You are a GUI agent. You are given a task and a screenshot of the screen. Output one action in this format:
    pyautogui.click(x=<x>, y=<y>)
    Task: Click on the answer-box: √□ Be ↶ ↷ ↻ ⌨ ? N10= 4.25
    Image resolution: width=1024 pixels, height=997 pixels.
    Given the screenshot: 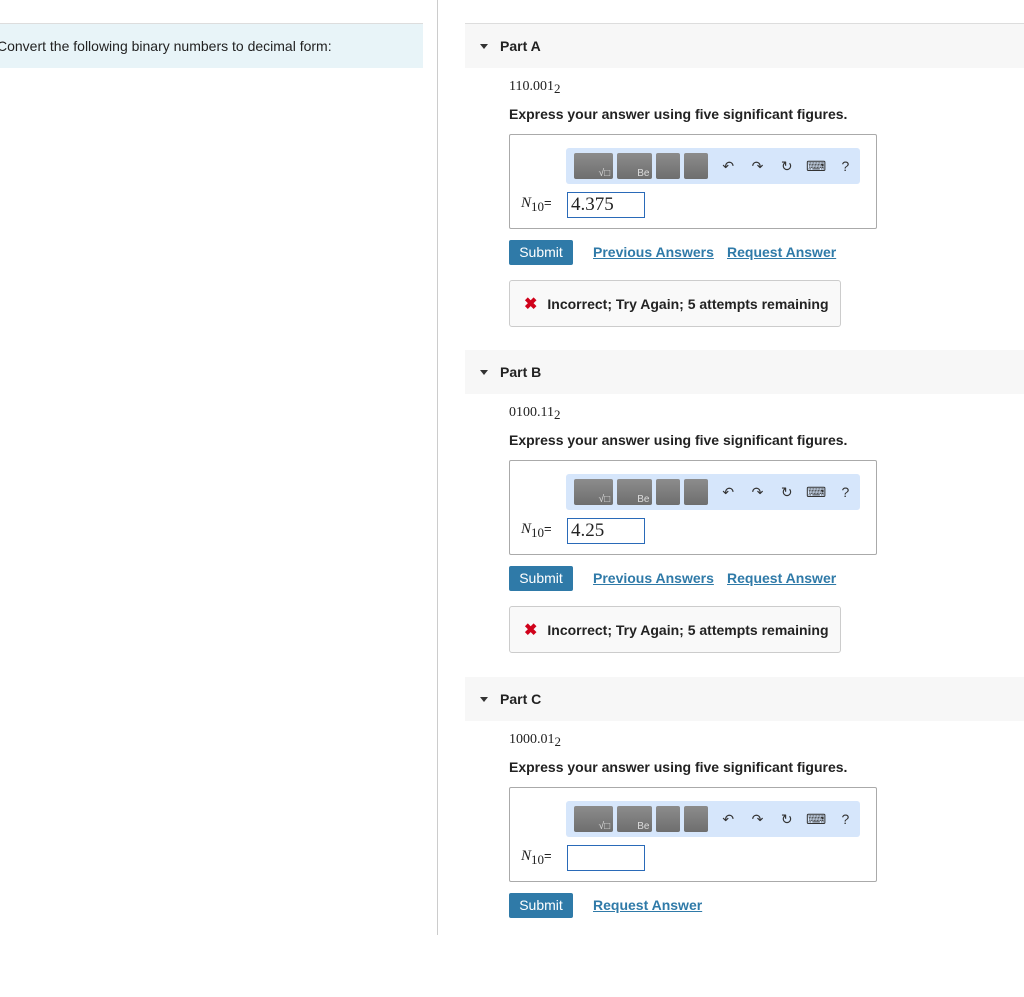 What is the action you would take?
    pyautogui.click(x=693, y=507)
    